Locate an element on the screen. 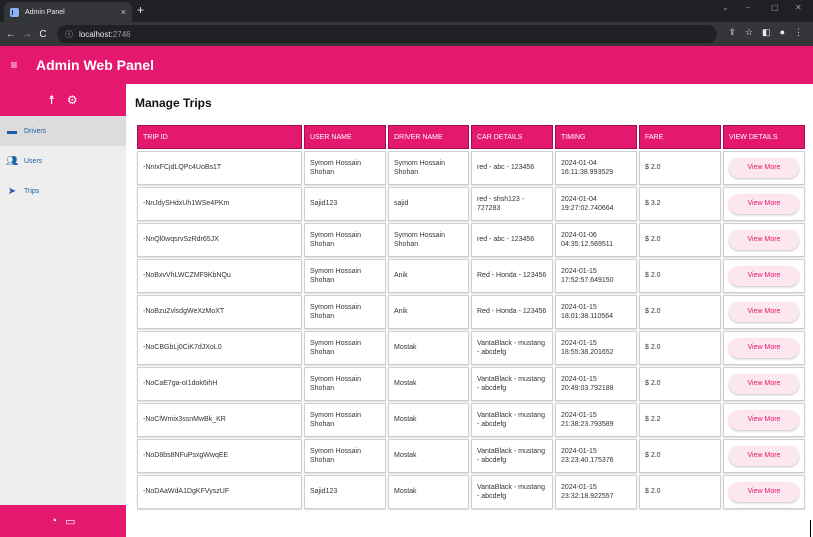 The height and width of the screenshot is (537, 813). browser-toolbar: ← → C ⓘ localhost: 2746 ⇪ ☆ ◧ ● ⋮ is located at coordinates (406, 34).